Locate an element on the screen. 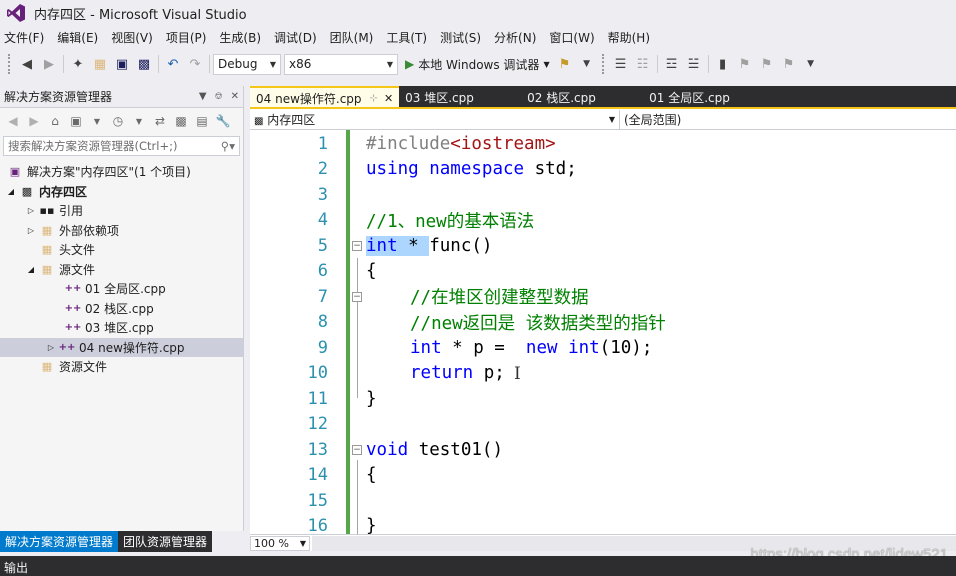 This screenshot has width=956, height=576. tab-02-stack: 02 栈区.cpp is located at coordinates (582, 97).